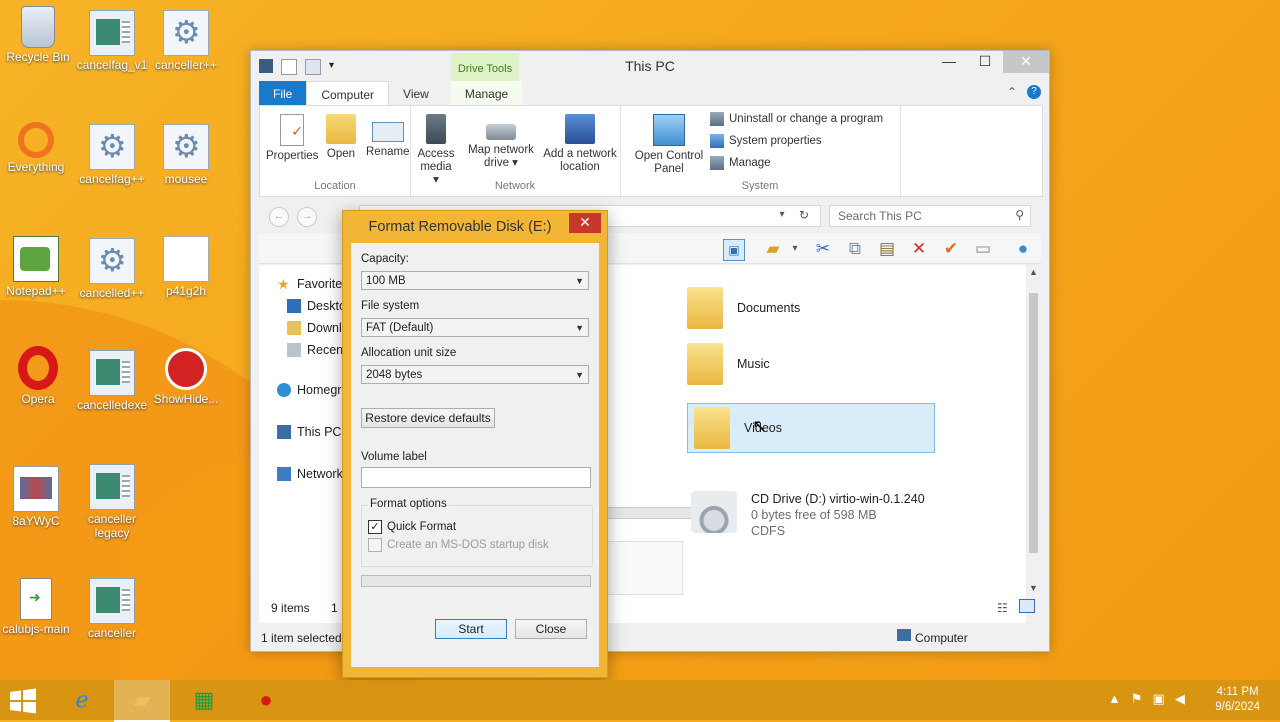  I want to click on delete-icon: ✕, so click(919, 249).